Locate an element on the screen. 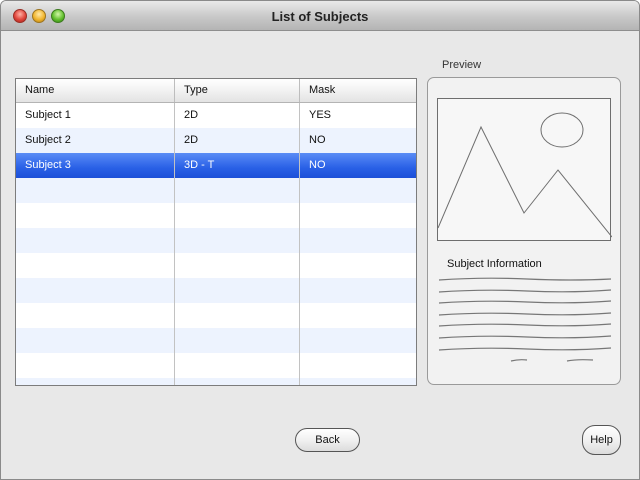 This screenshot has width=640, height=480. column-header-name: Name is located at coordinates (95, 90).